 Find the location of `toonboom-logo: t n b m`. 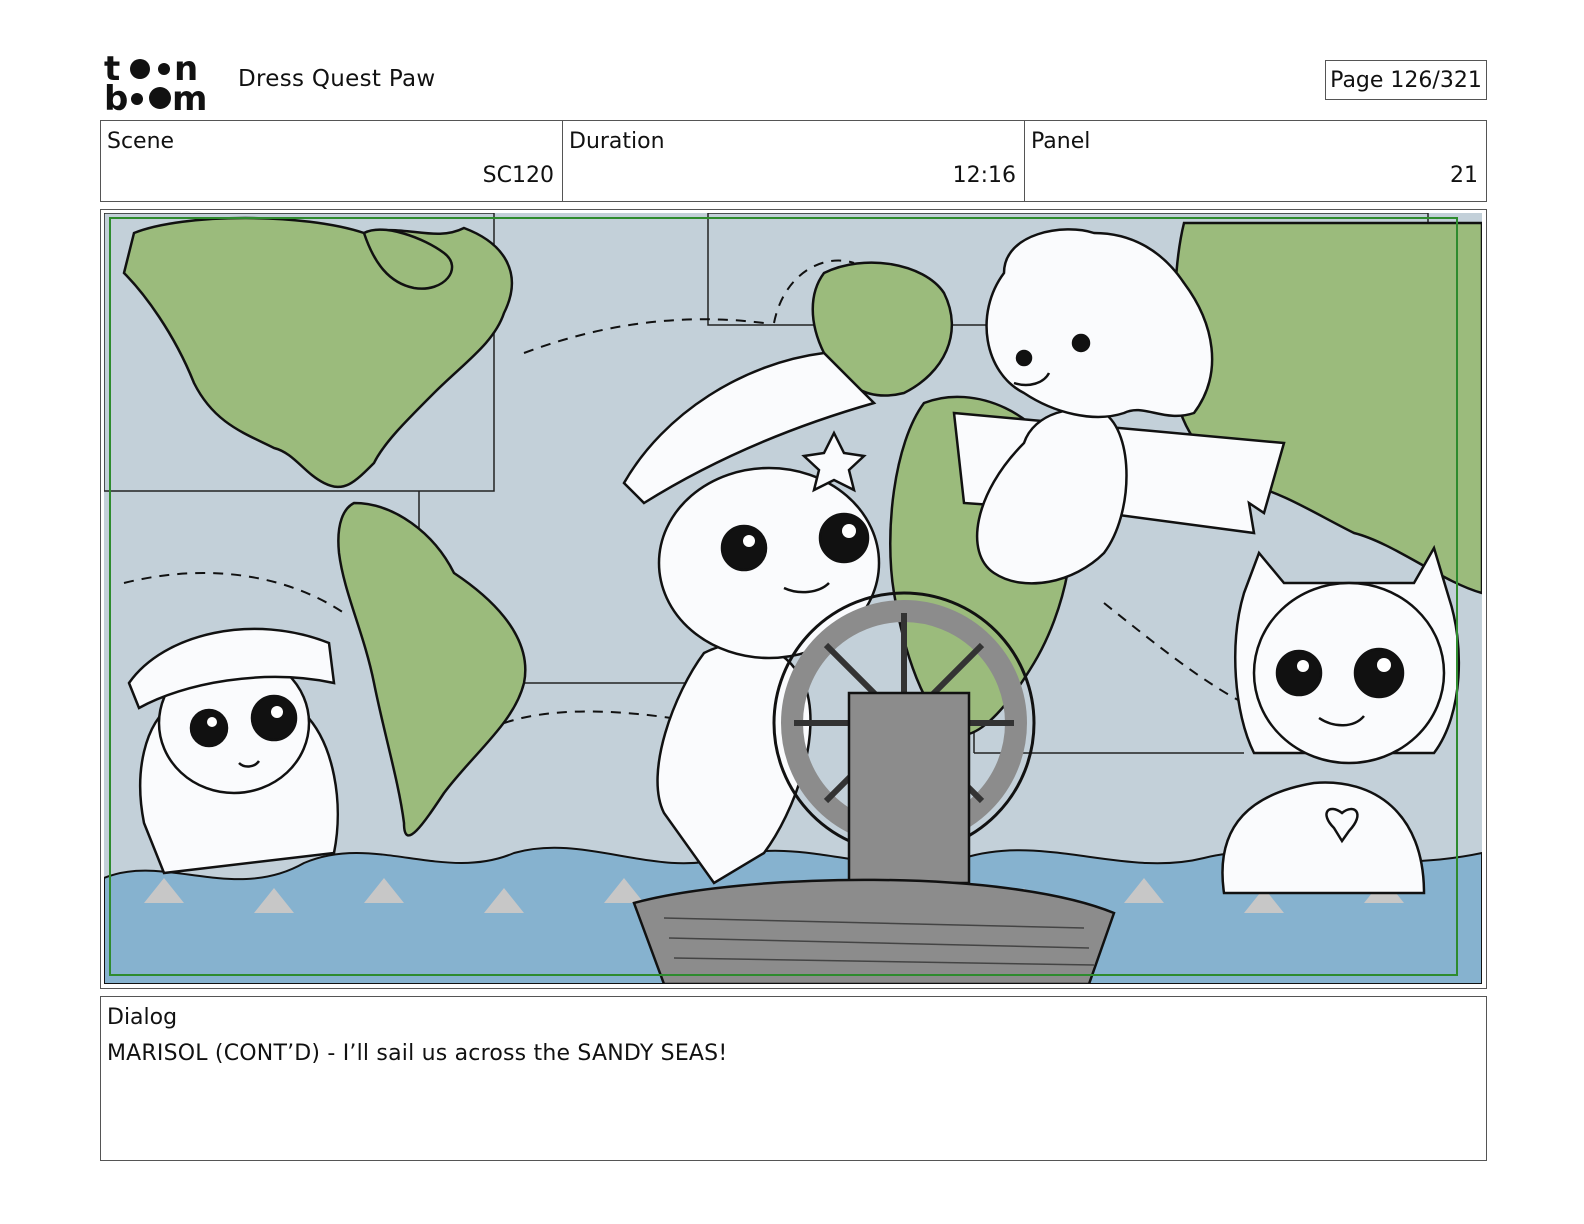

toonboom-logo: t n b m is located at coordinates (155, 82).